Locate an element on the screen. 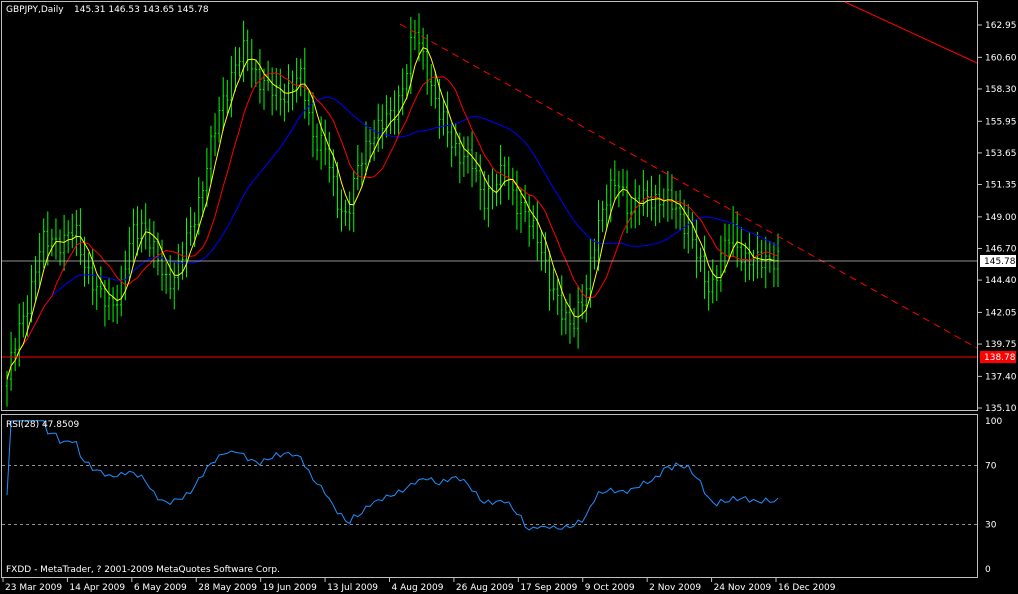 The image size is (1018, 594). price-tick-label: 151.35 is located at coordinates (1001, 186).